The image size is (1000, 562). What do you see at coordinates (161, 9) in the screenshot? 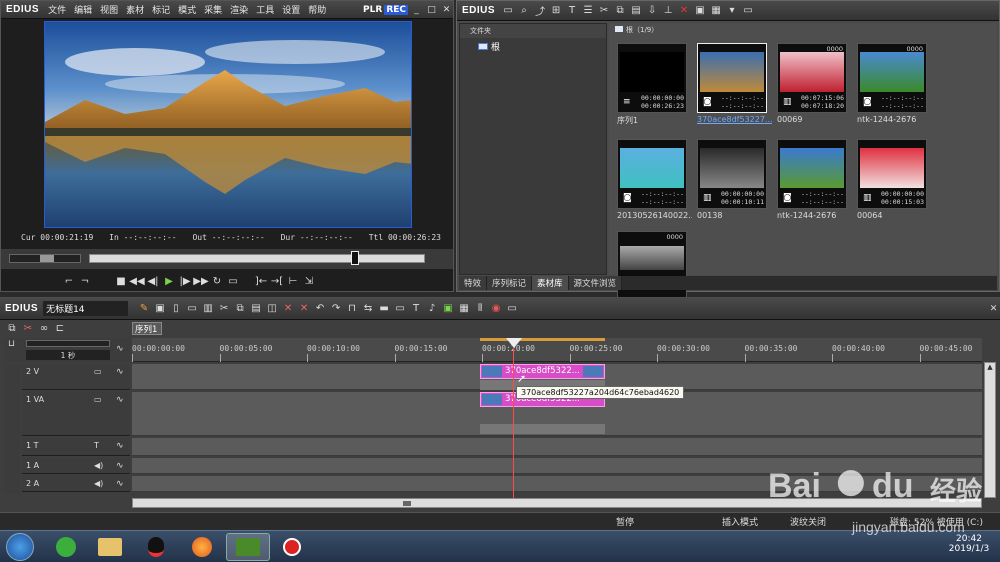
I see `menu-marker: 标记` at bounding box center [161, 9].